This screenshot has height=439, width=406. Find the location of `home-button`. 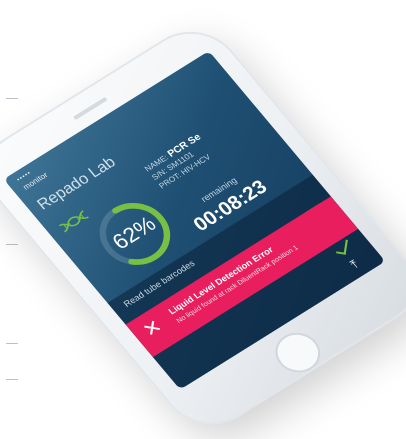

home-button is located at coordinates (298, 353).